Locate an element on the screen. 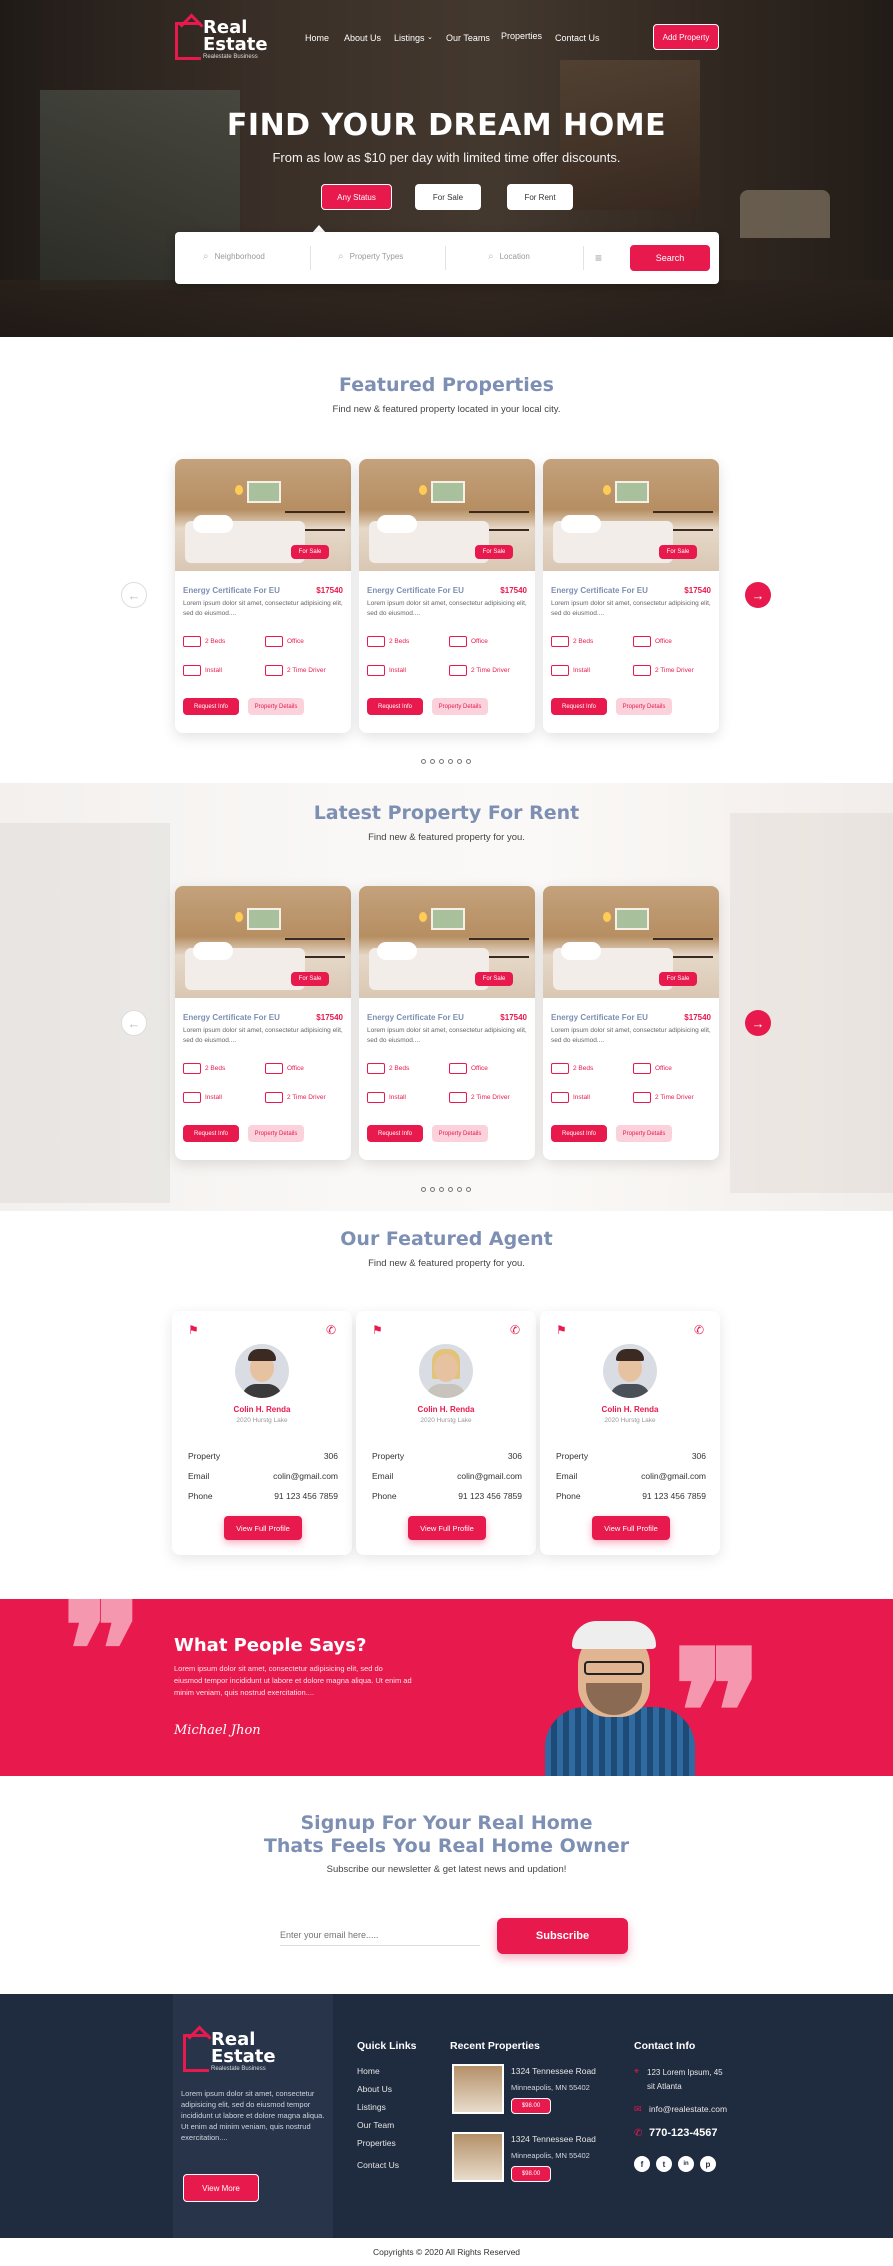 The width and height of the screenshot is (893, 2266). filter-any-status: Any Status is located at coordinates (356, 197).